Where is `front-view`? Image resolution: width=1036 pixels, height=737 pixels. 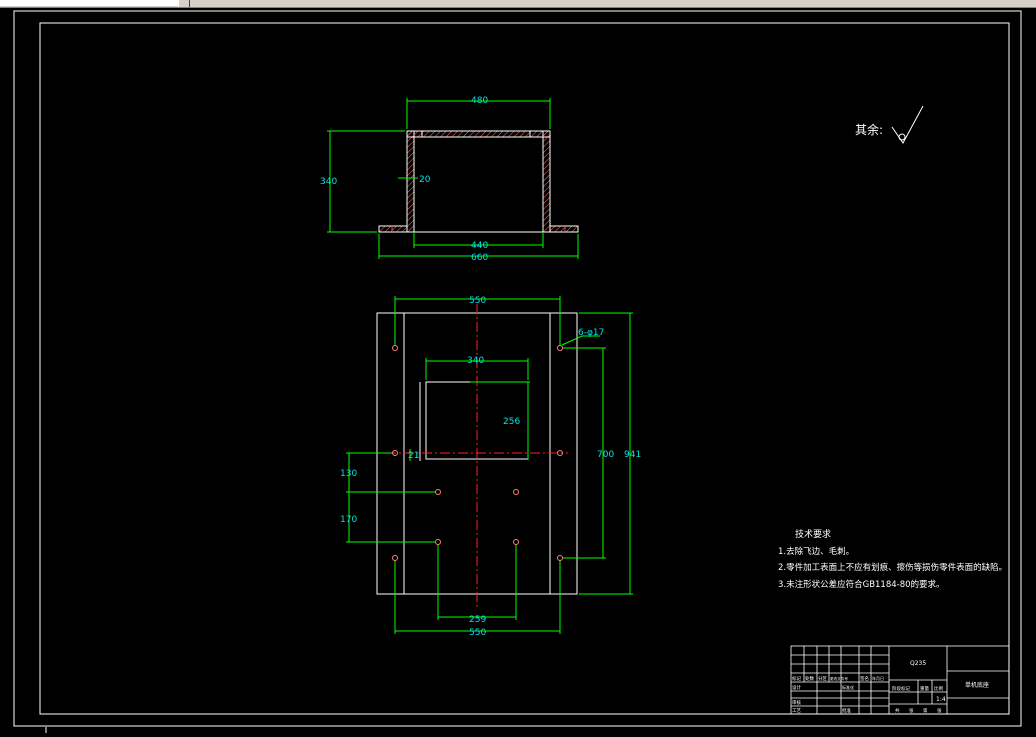
front-view is located at coordinates (478, 181).